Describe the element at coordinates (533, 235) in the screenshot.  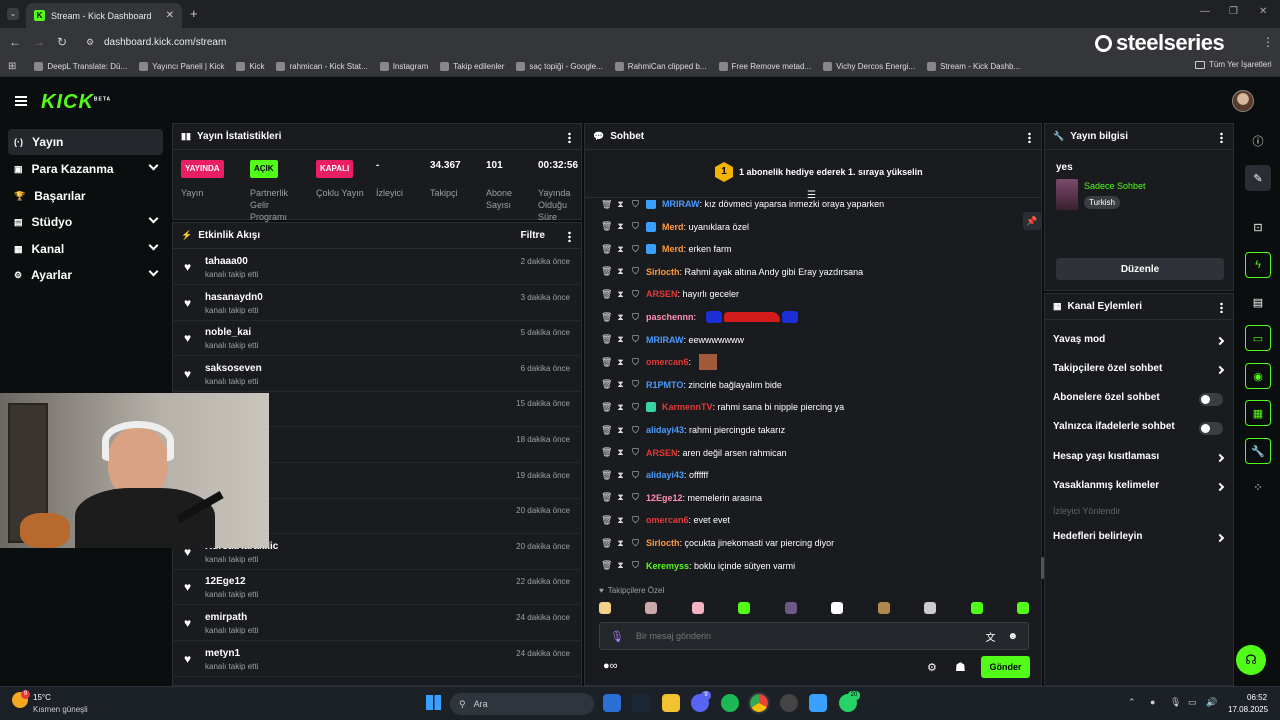
I see `filter-button: Filtre` at that location.